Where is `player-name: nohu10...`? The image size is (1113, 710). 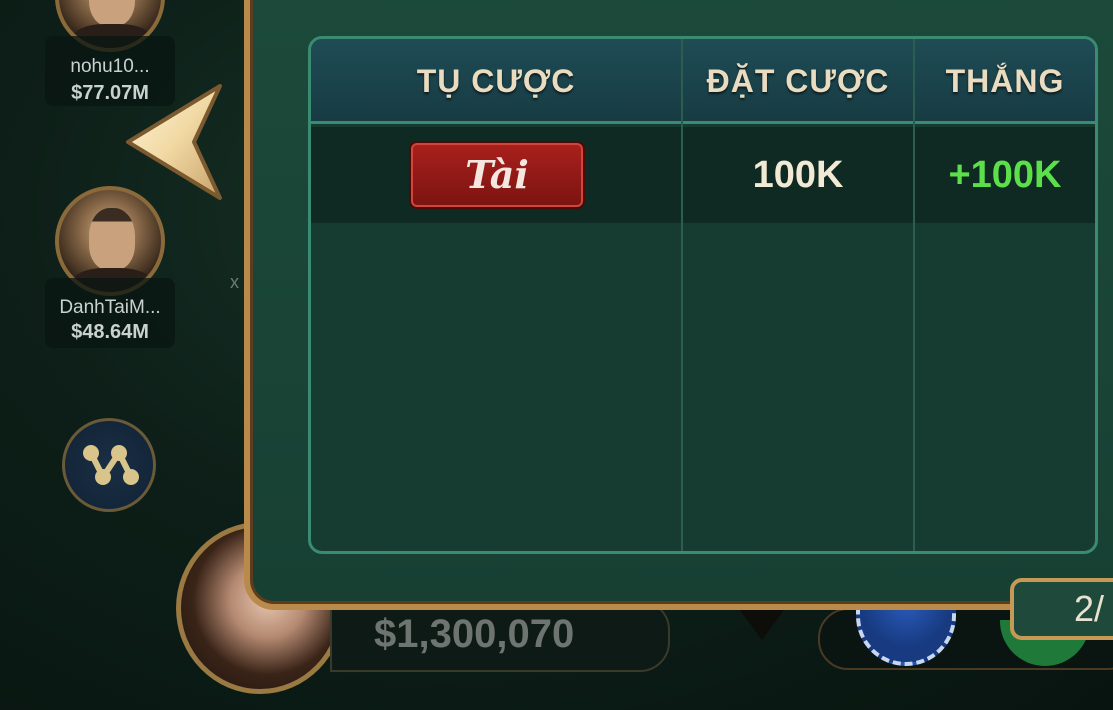
player-name: nohu10... is located at coordinates (110, 66).